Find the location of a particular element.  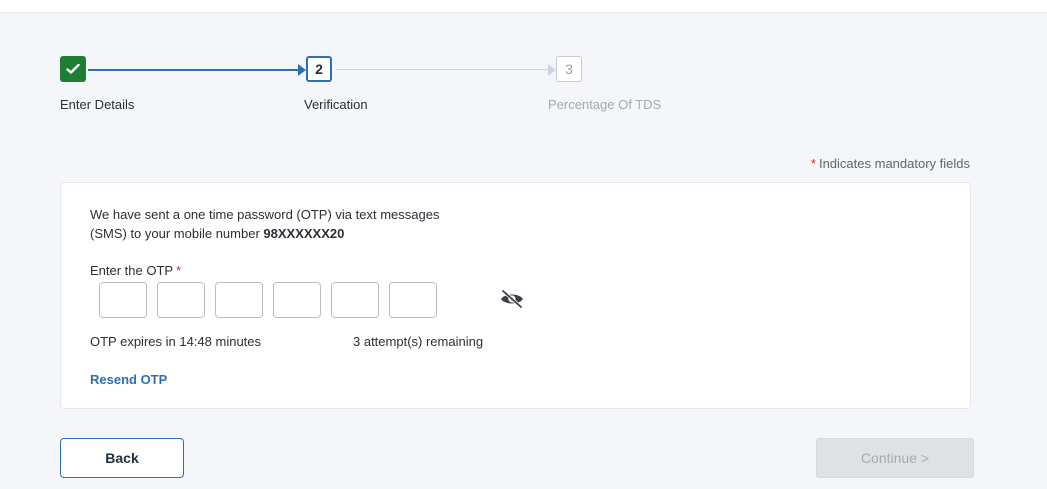

check-icon is located at coordinates (73, 68).